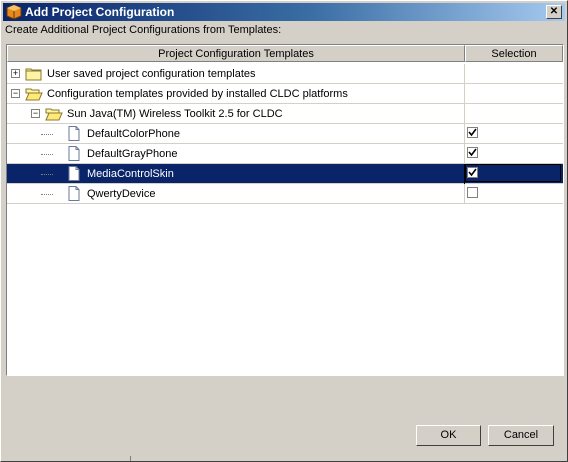  I want to click on title-bar: Add Project Configuration ✕, so click(284, 12).